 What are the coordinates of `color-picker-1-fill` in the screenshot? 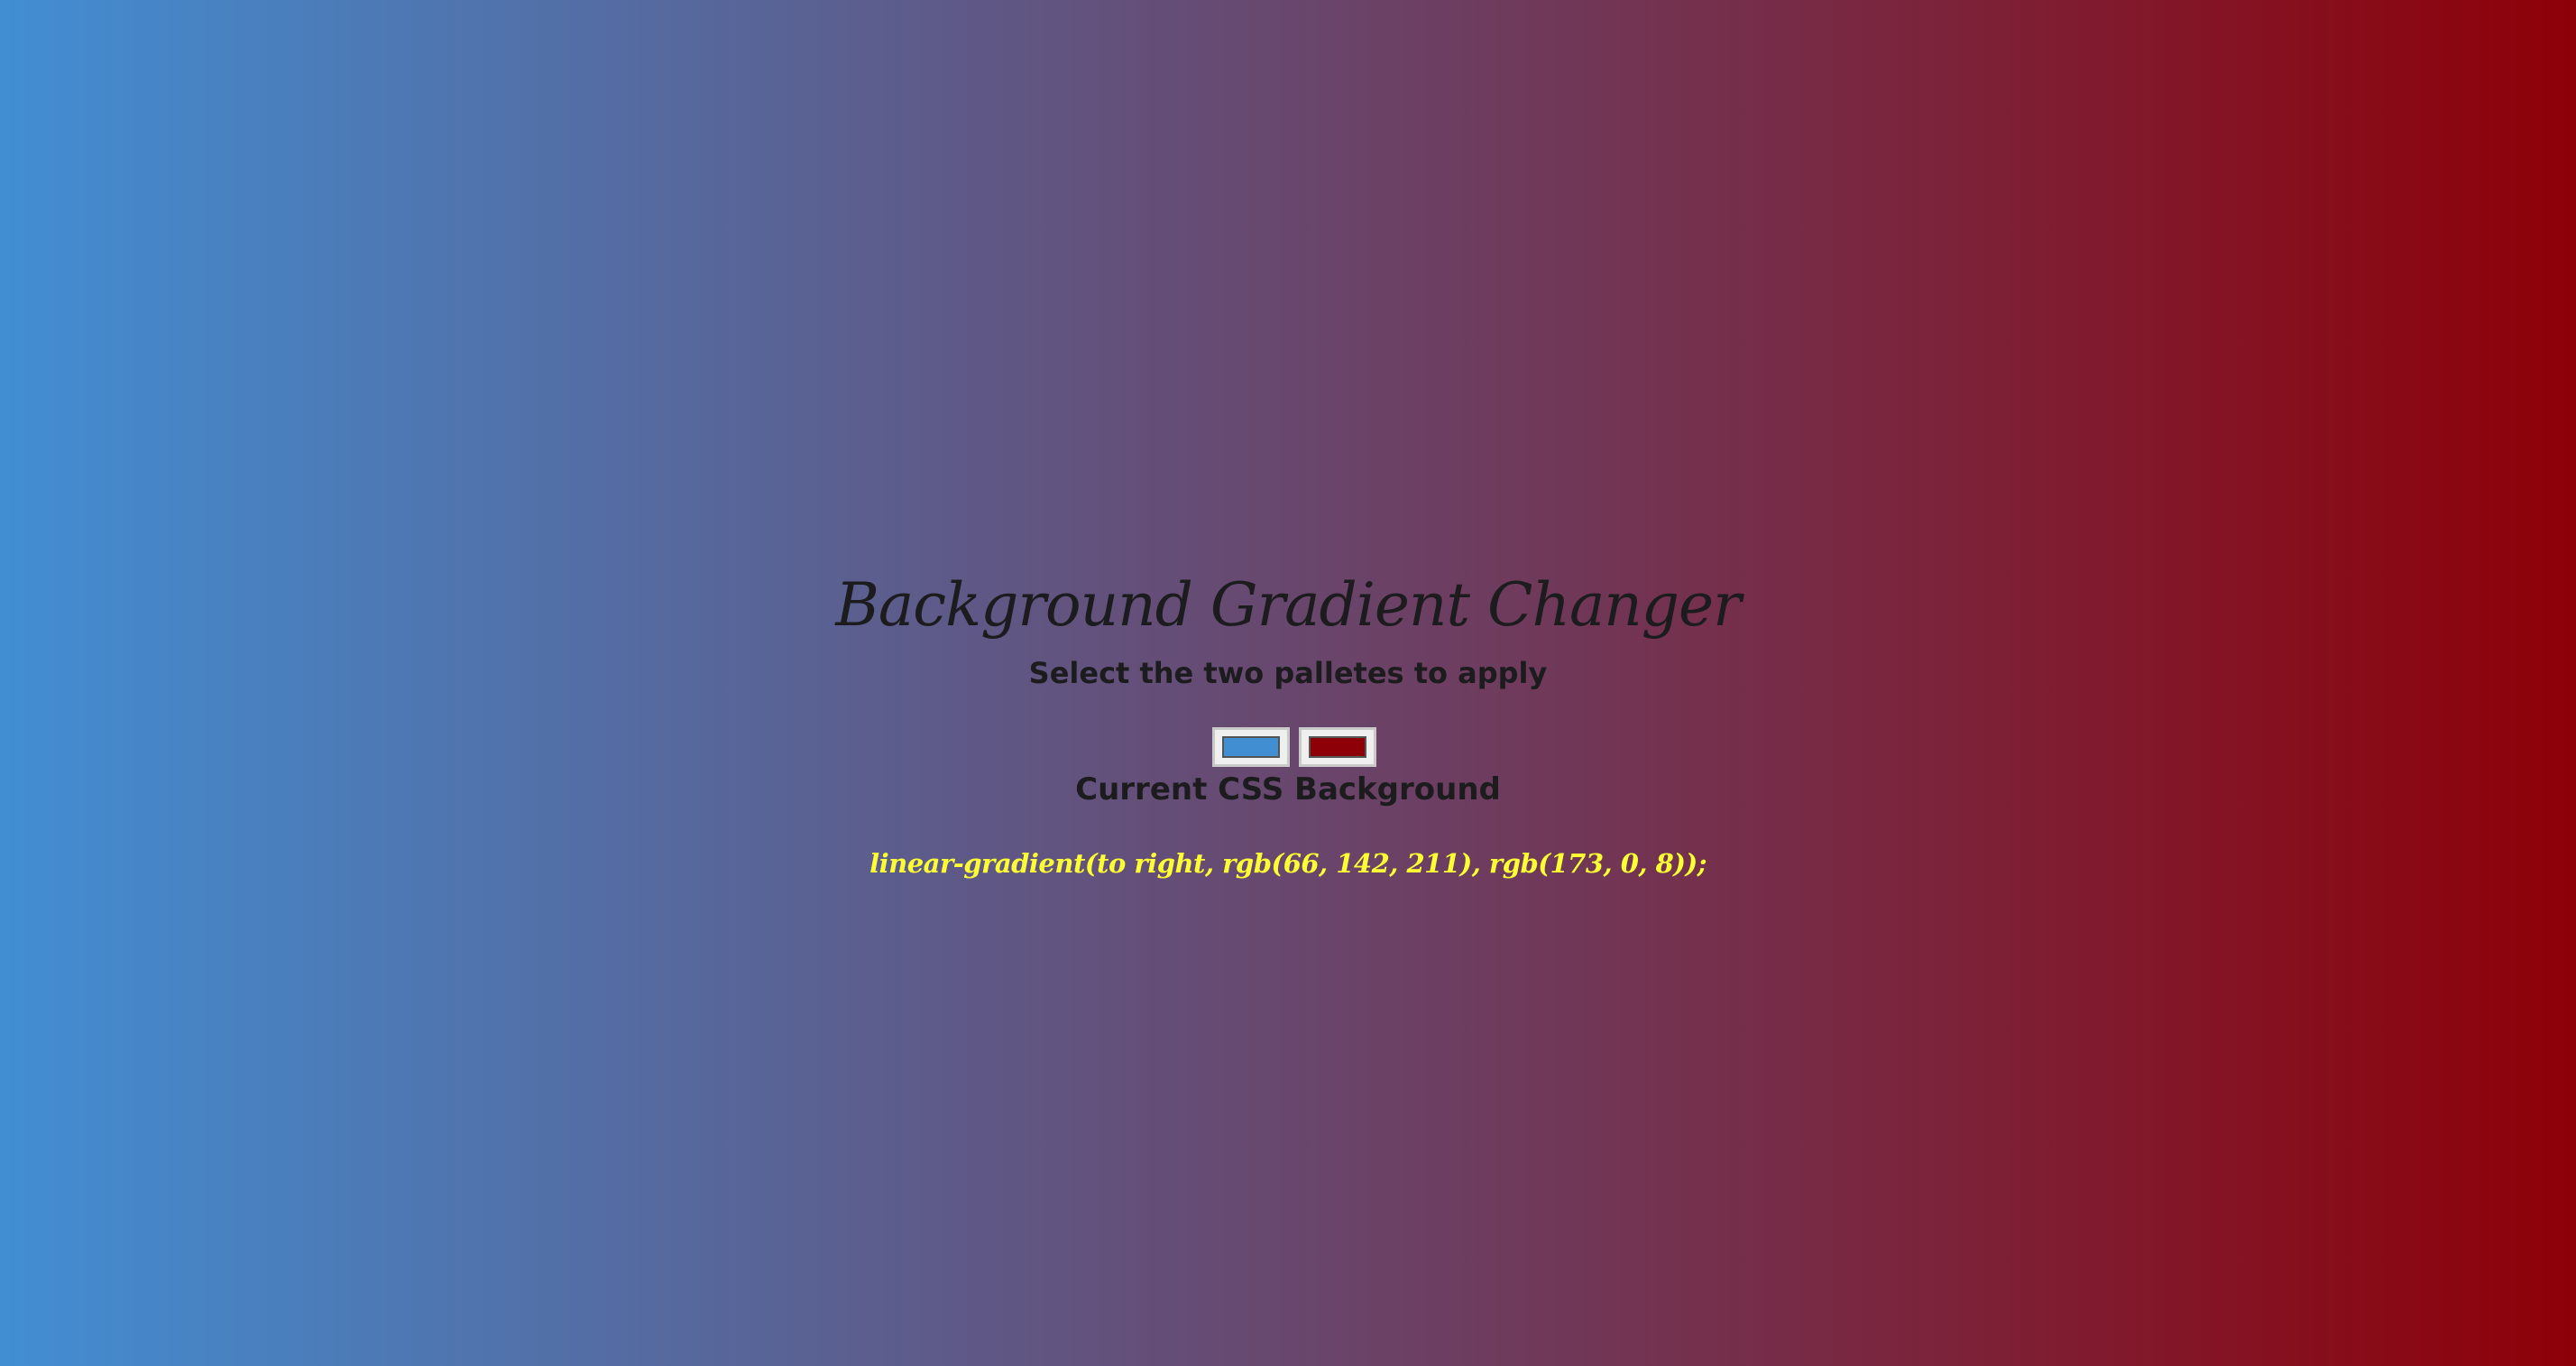 It's located at (1251, 747).